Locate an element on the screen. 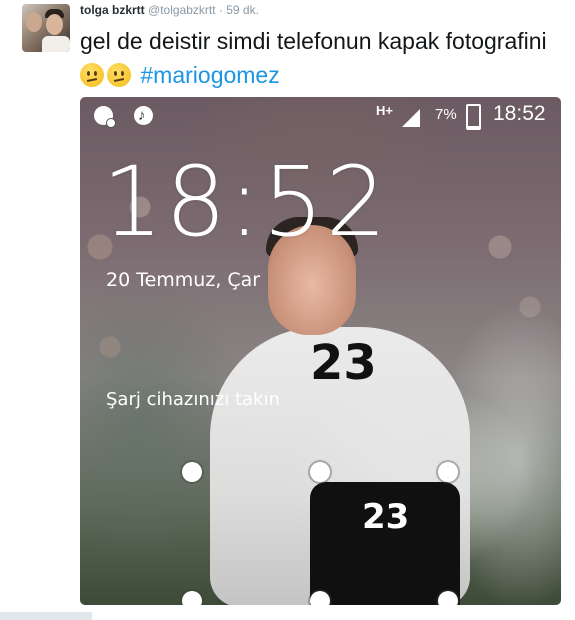  shorts-number: 23 is located at coordinates (386, 517).